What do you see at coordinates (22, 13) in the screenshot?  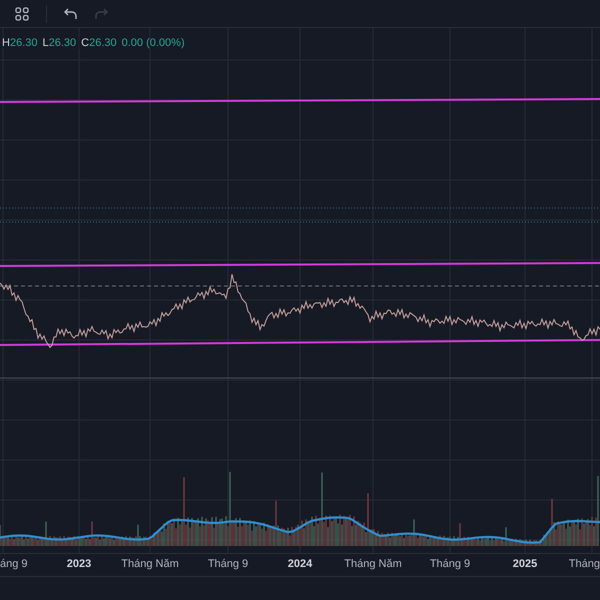 I see `grid-icon` at bounding box center [22, 13].